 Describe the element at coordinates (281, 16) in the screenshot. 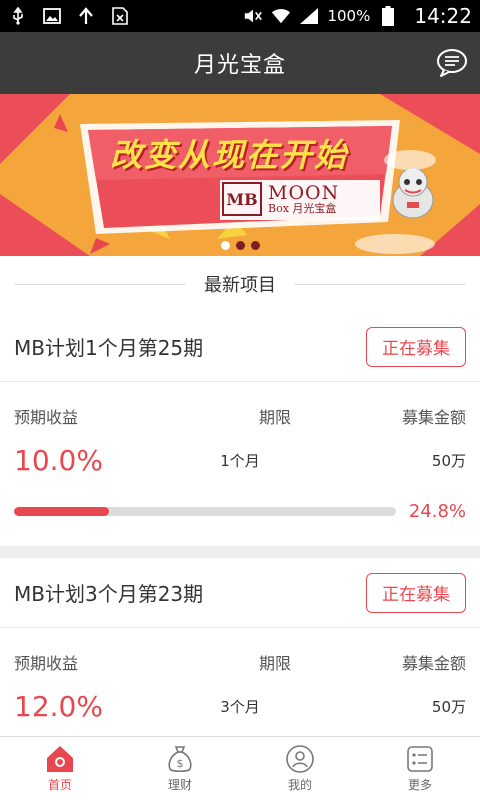

I see `wifi-icon` at that location.